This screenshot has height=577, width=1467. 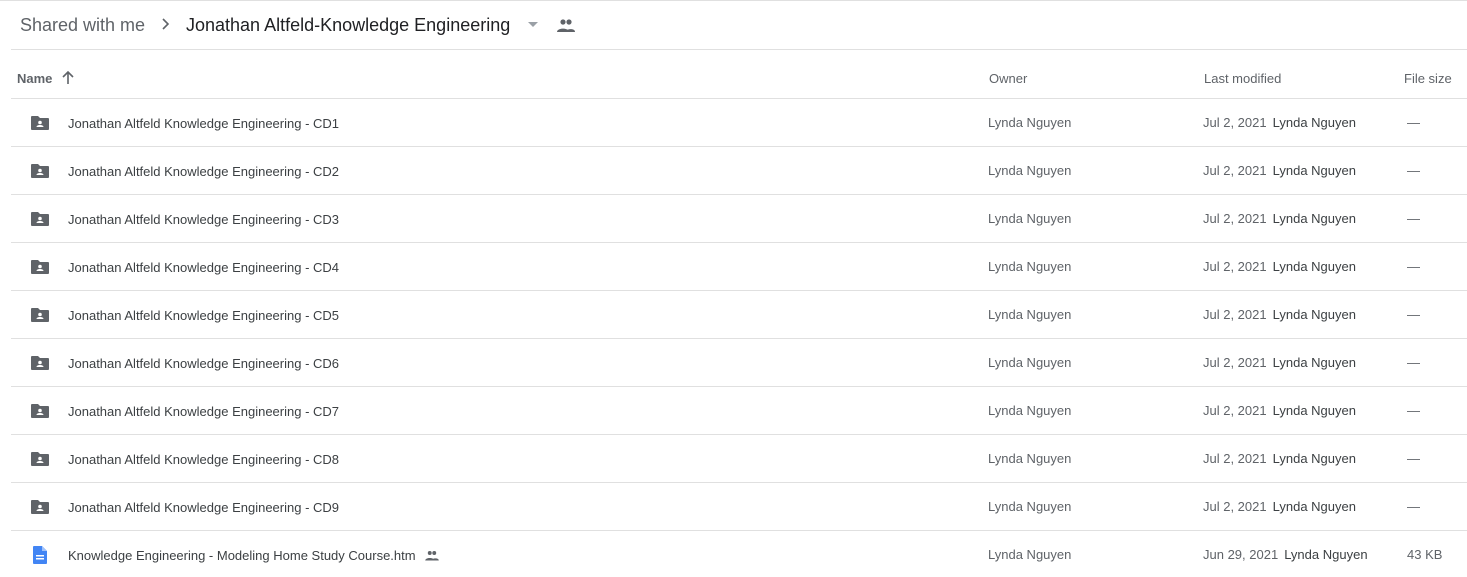 I want to click on column-header-file-size: File size, so click(x=1428, y=78).